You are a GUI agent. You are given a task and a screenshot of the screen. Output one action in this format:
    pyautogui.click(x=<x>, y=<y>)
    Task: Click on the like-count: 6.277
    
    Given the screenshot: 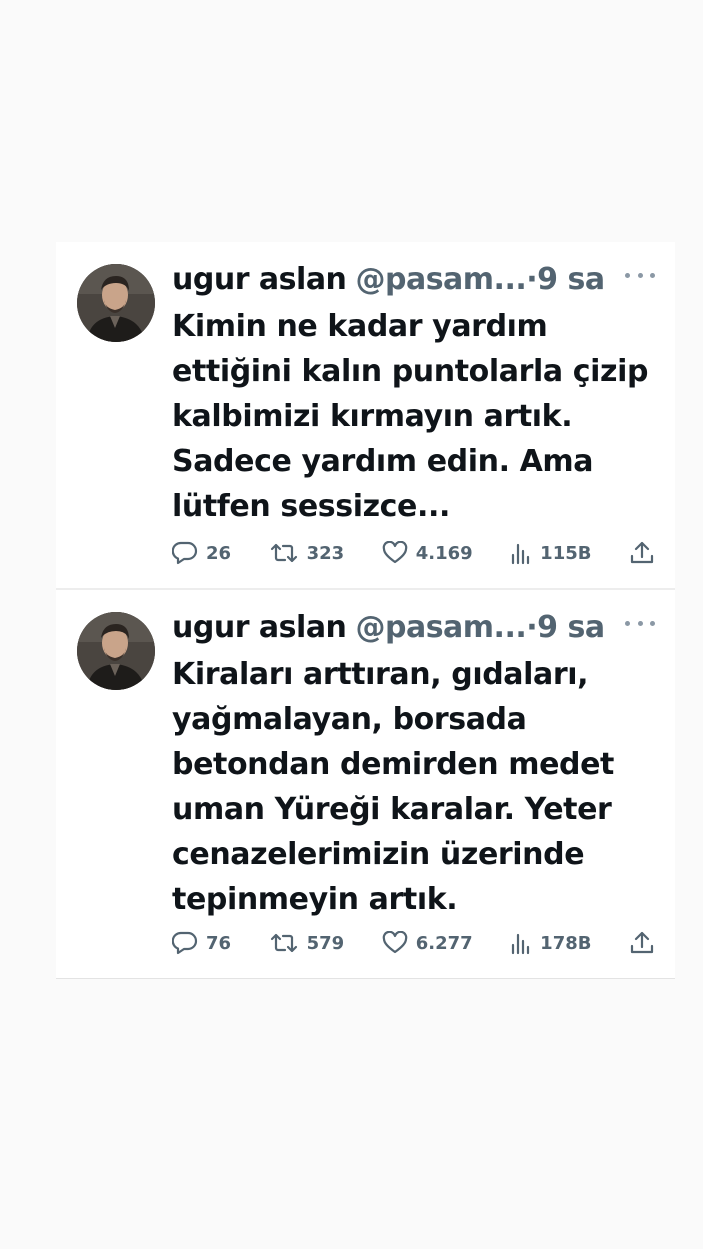 What is the action you would take?
    pyautogui.click(x=444, y=943)
    